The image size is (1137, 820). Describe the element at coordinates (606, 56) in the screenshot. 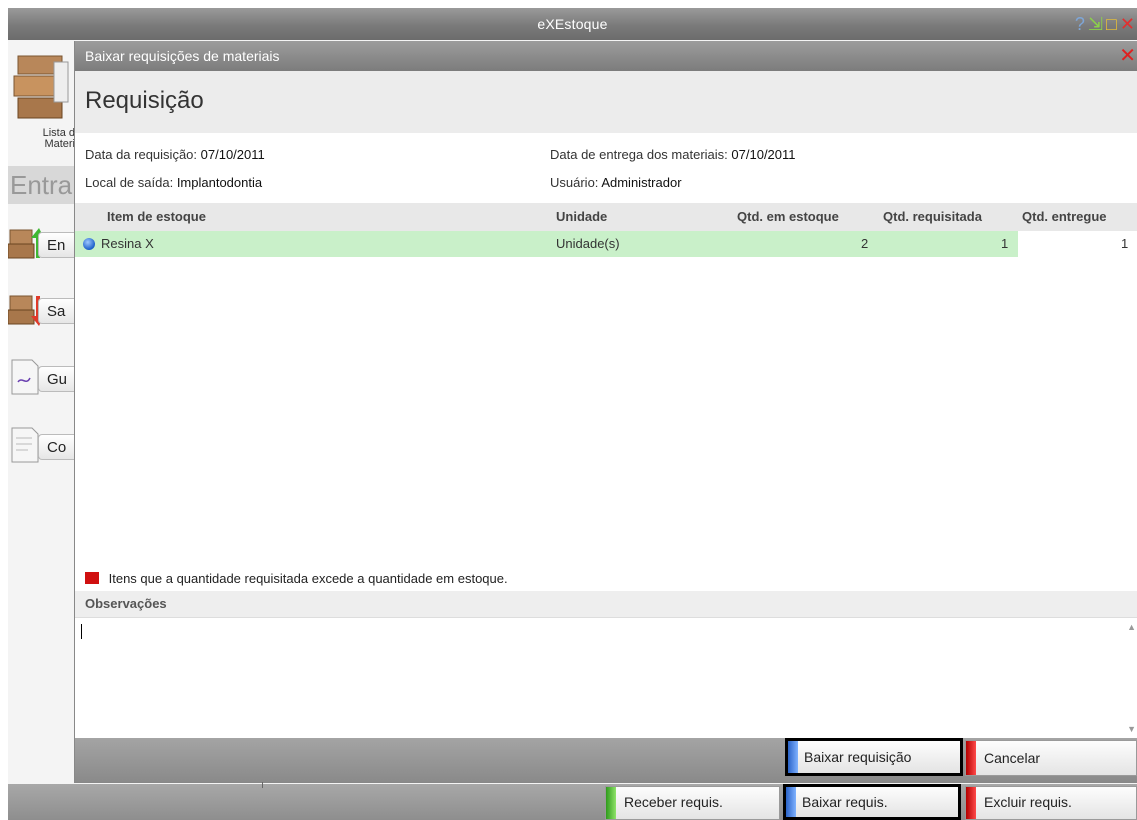

I see `dialog-titlebar: Baixar requisições de materiais ✕` at that location.